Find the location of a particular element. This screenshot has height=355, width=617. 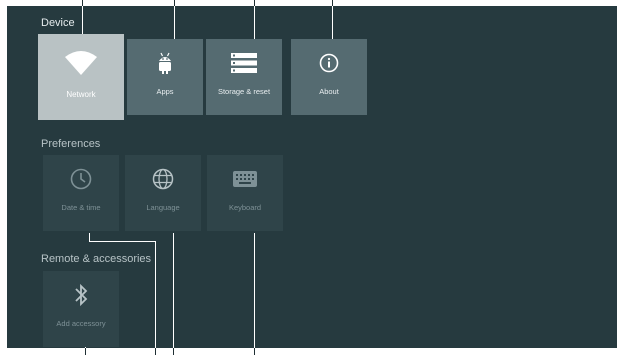

globe-icon is located at coordinates (163, 179).